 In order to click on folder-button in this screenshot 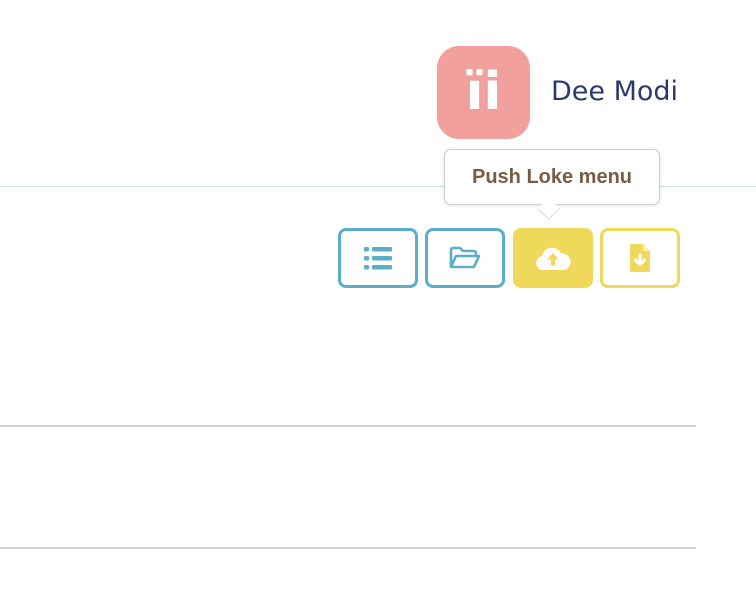, I will do `click(465, 258)`.